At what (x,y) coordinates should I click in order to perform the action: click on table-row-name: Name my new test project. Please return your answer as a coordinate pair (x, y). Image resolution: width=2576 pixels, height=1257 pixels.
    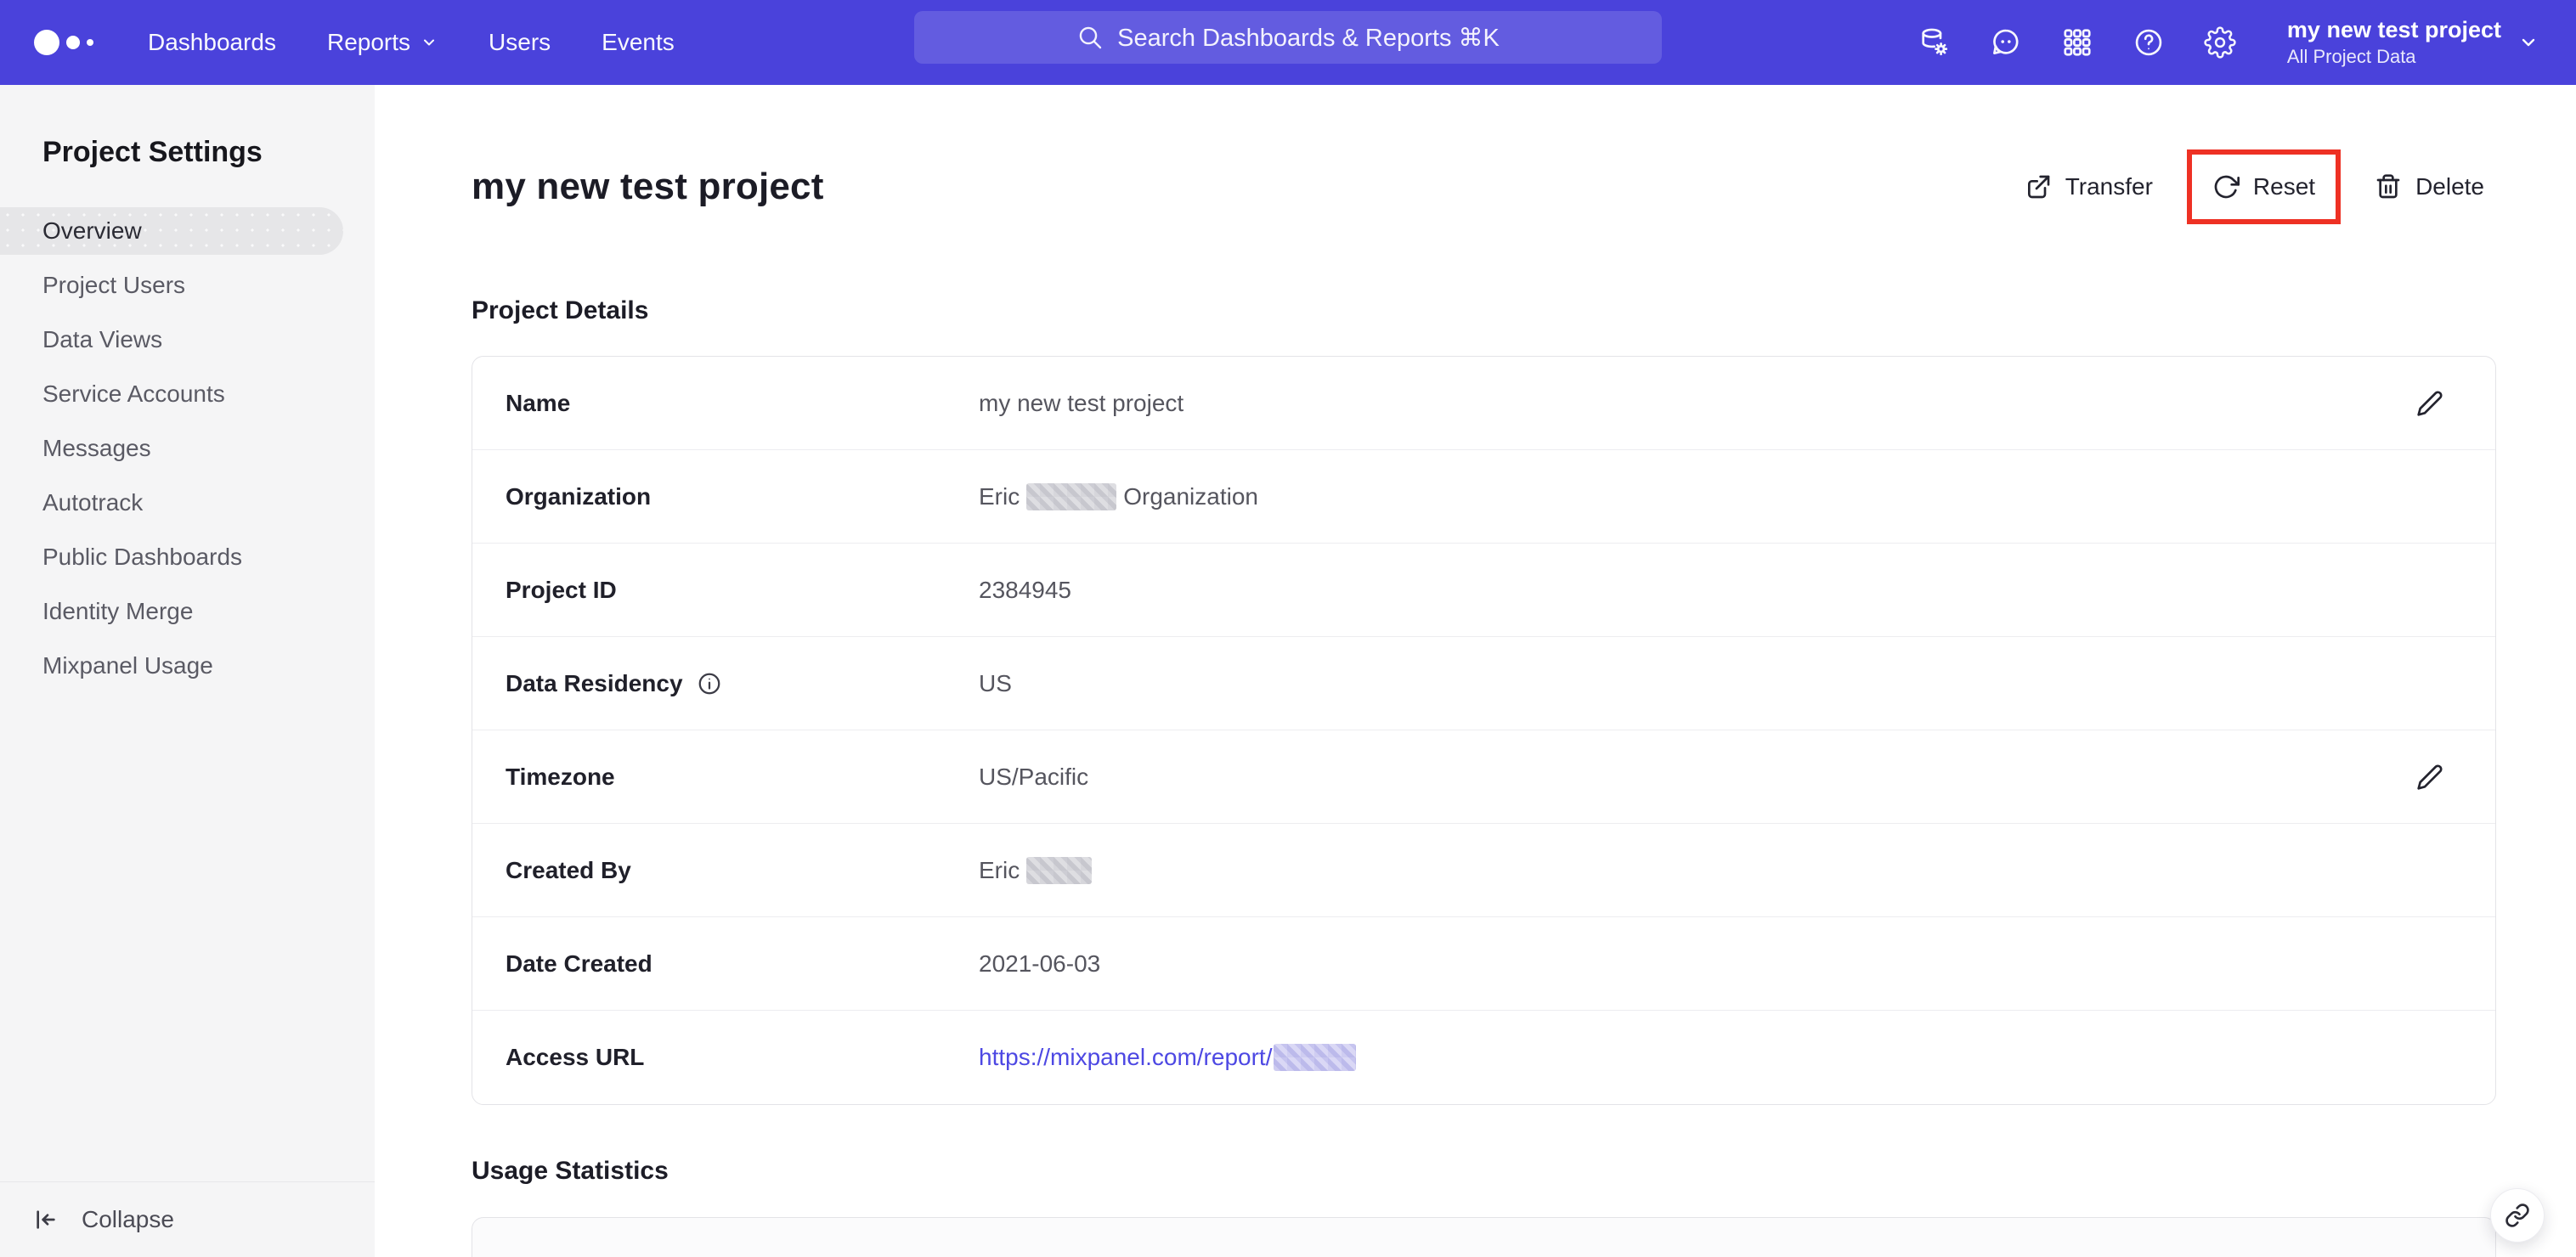
    Looking at the image, I should click on (1483, 404).